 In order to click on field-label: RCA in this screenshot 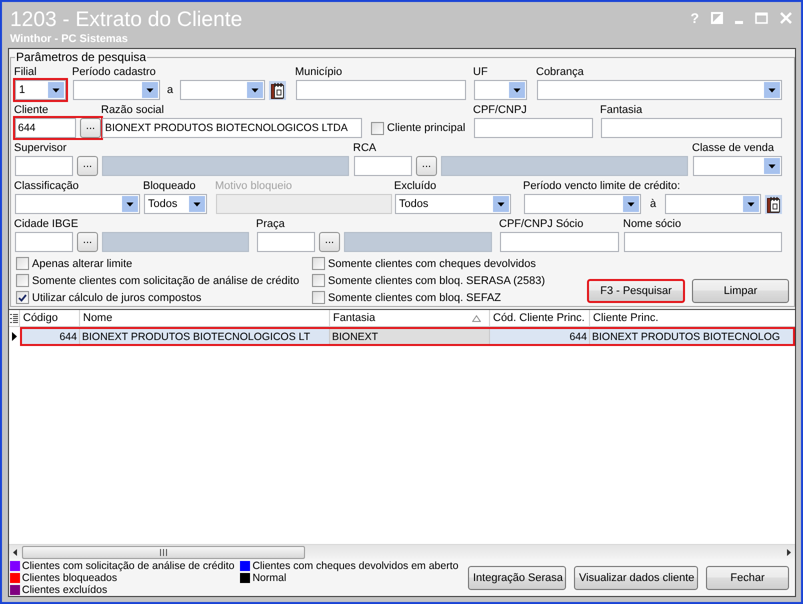, I will do `click(365, 148)`.